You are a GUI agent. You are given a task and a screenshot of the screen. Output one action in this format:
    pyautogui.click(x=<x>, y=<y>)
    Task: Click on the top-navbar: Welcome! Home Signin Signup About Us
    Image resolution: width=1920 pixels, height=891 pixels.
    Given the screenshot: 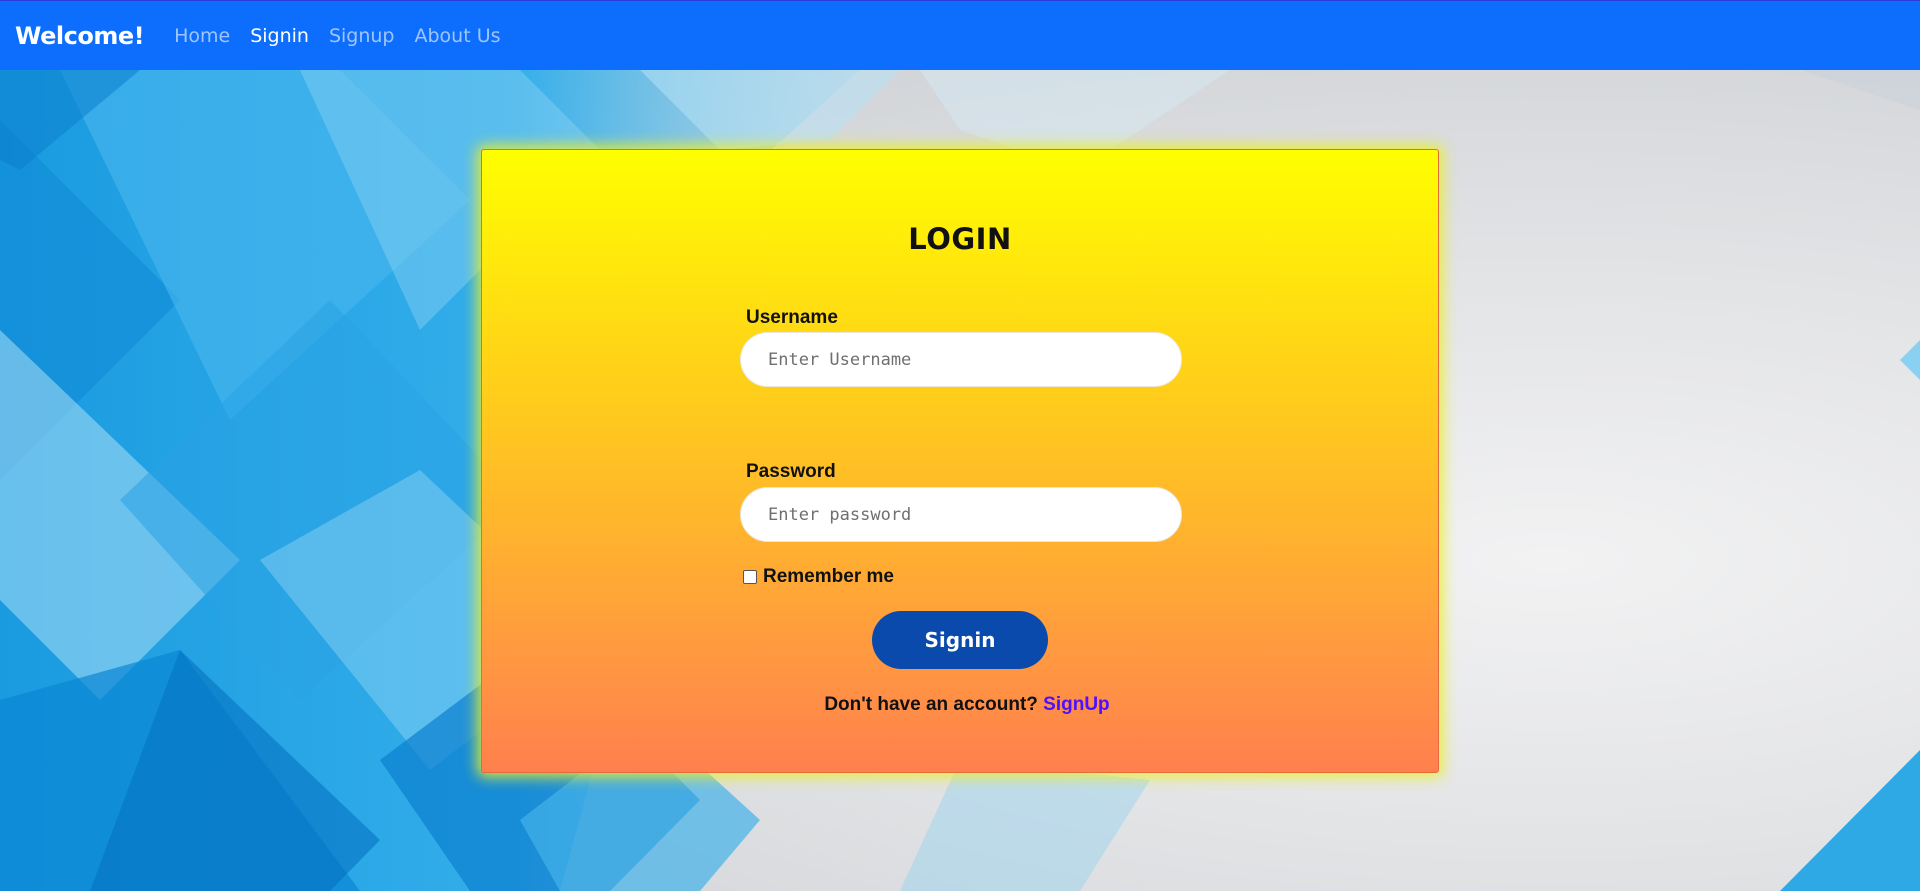 What is the action you would take?
    pyautogui.click(x=960, y=35)
    